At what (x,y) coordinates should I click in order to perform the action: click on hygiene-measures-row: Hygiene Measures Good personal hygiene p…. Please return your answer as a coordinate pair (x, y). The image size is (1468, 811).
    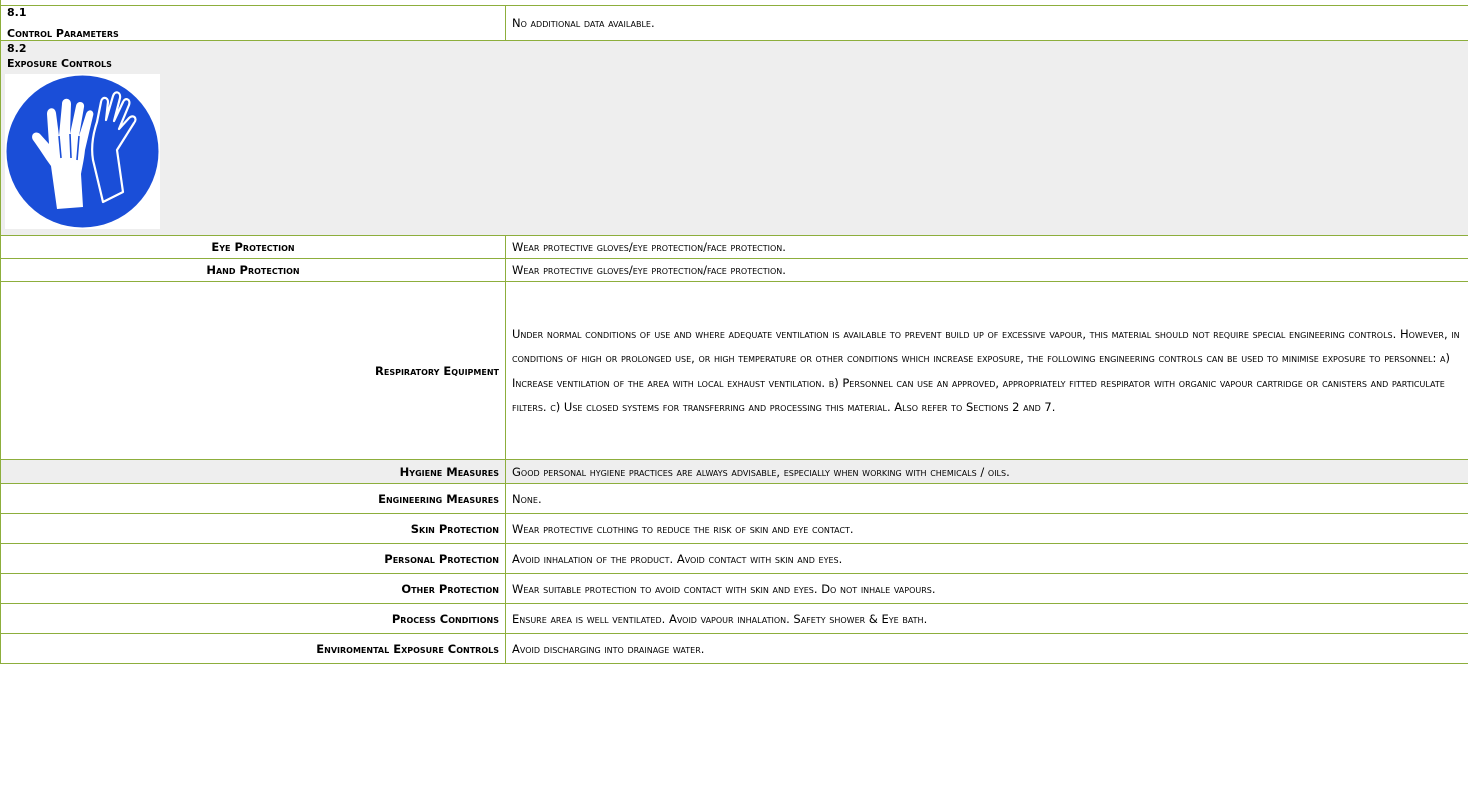
    Looking at the image, I should click on (734, 471).